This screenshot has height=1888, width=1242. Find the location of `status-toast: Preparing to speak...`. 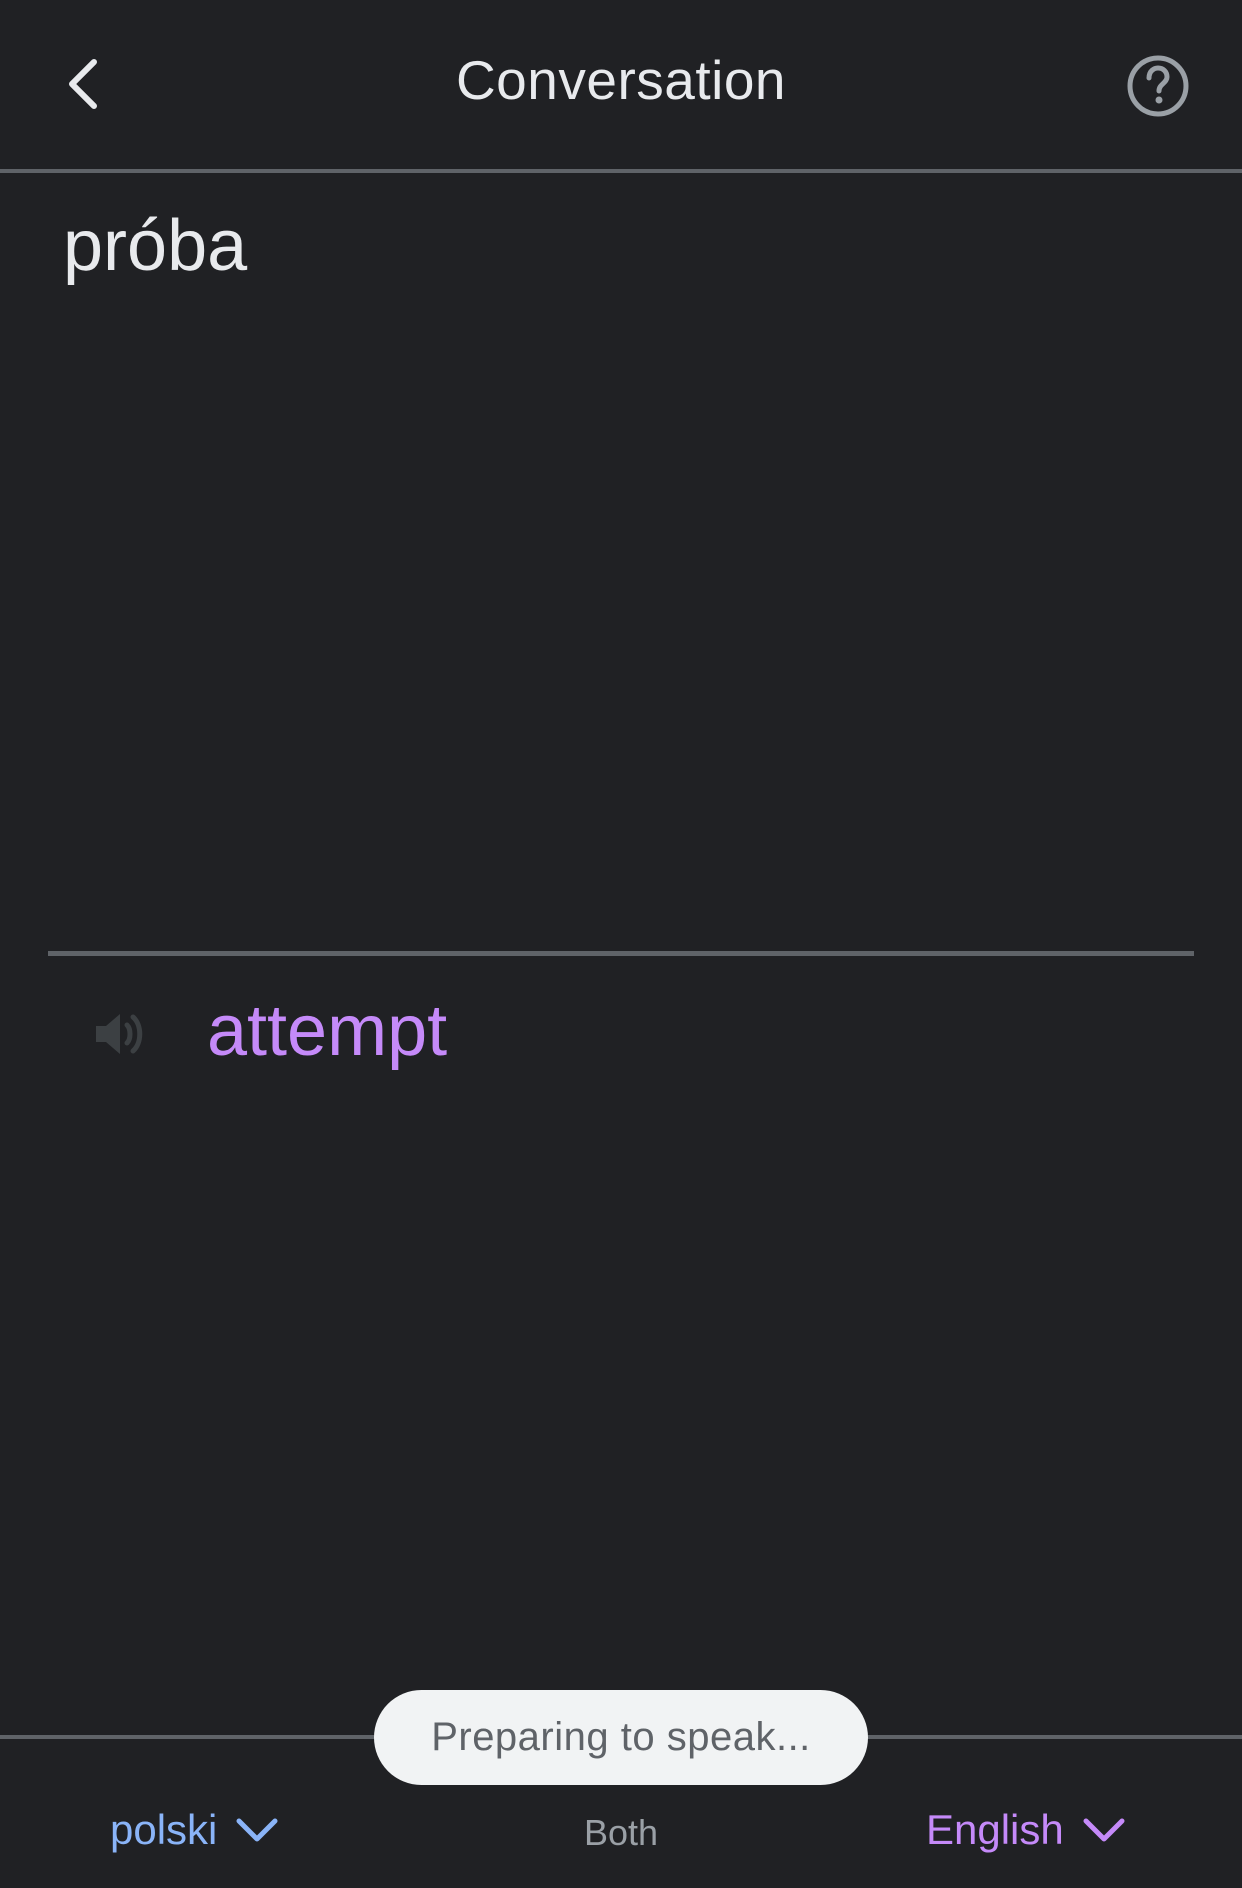

status-toast: Preparing to speak... is located at coordinates (621, 1737).